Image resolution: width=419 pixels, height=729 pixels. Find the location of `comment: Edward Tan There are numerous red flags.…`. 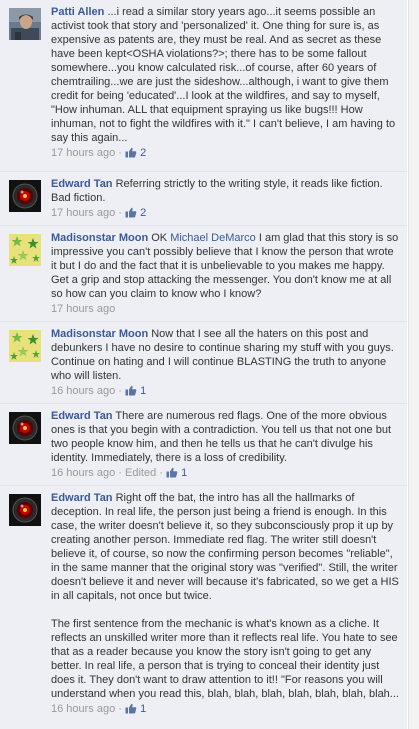

comment: Edward Tan There are numerous red flags.… is located at coordinates (203, 445).